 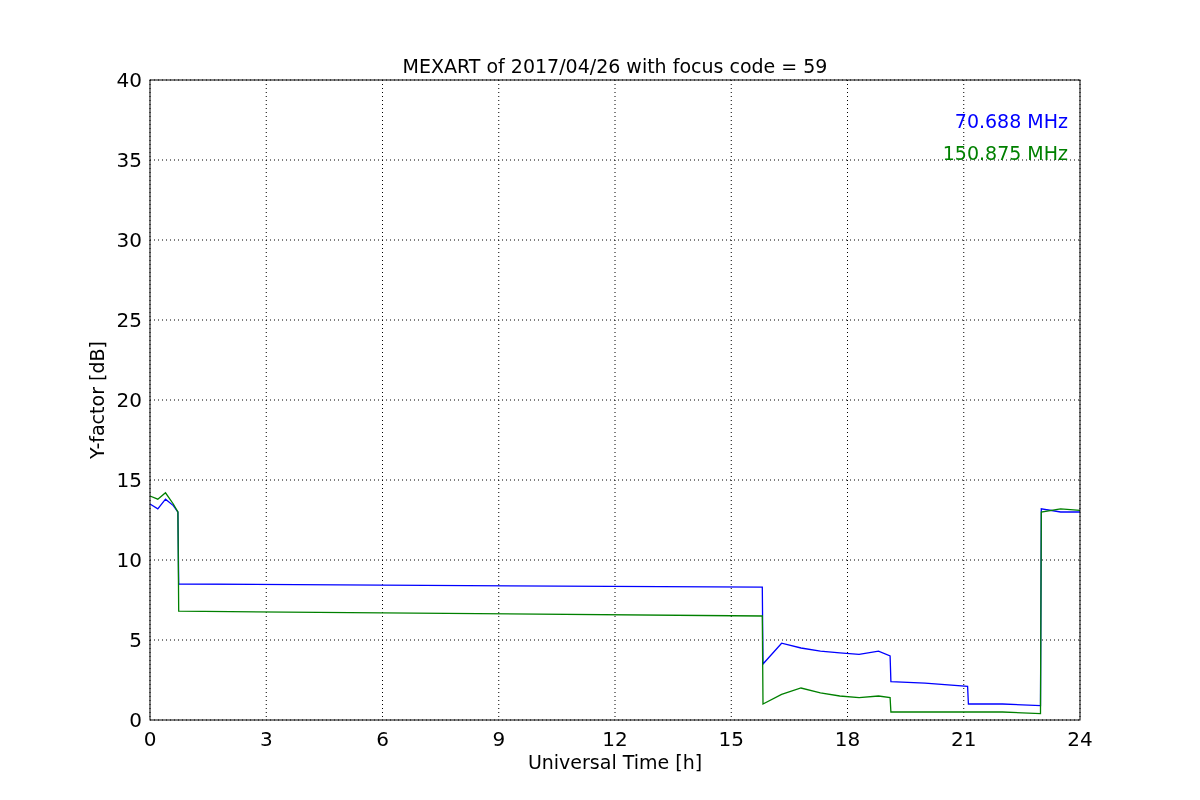 What do you see at coordinates (382, 739) in the screenshot?
I see `tick-label: 6` at bounding box center [382, 739].